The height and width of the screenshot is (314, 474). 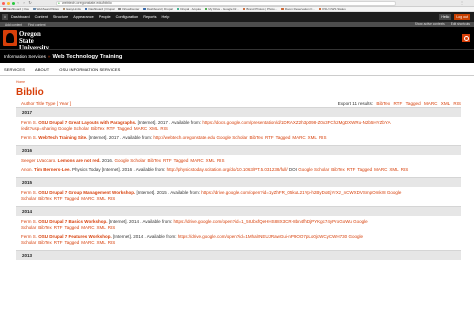 I want to click on admin-menu-people: People, so click(x=105, y=17).